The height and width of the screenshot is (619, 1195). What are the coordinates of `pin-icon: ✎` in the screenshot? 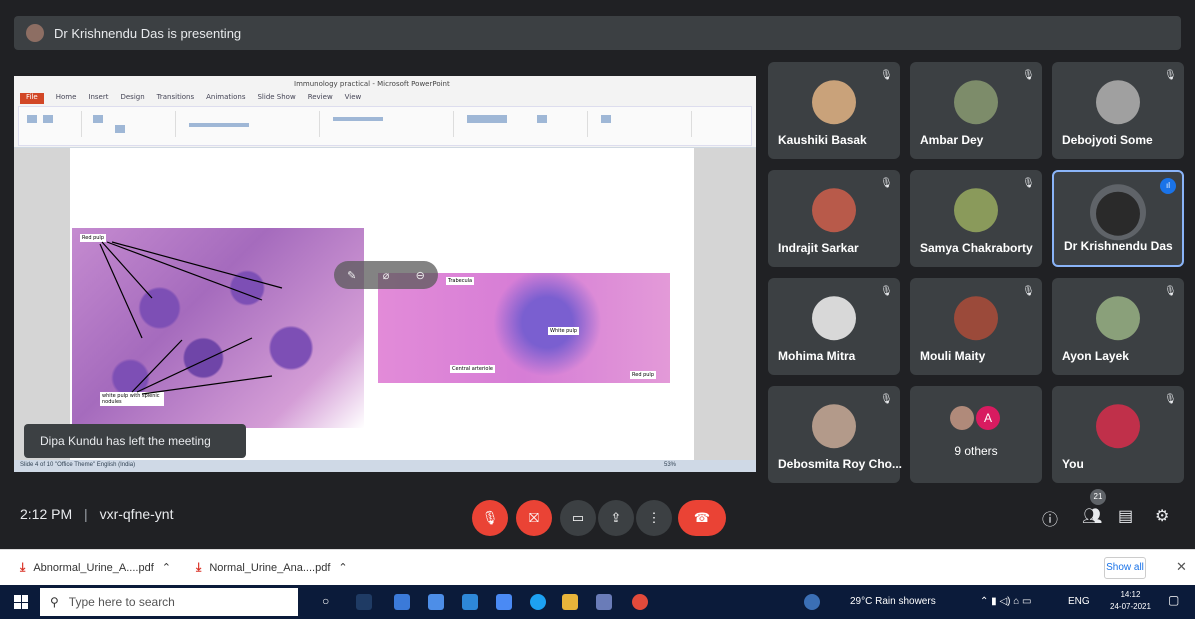 It's located at (351, 275).